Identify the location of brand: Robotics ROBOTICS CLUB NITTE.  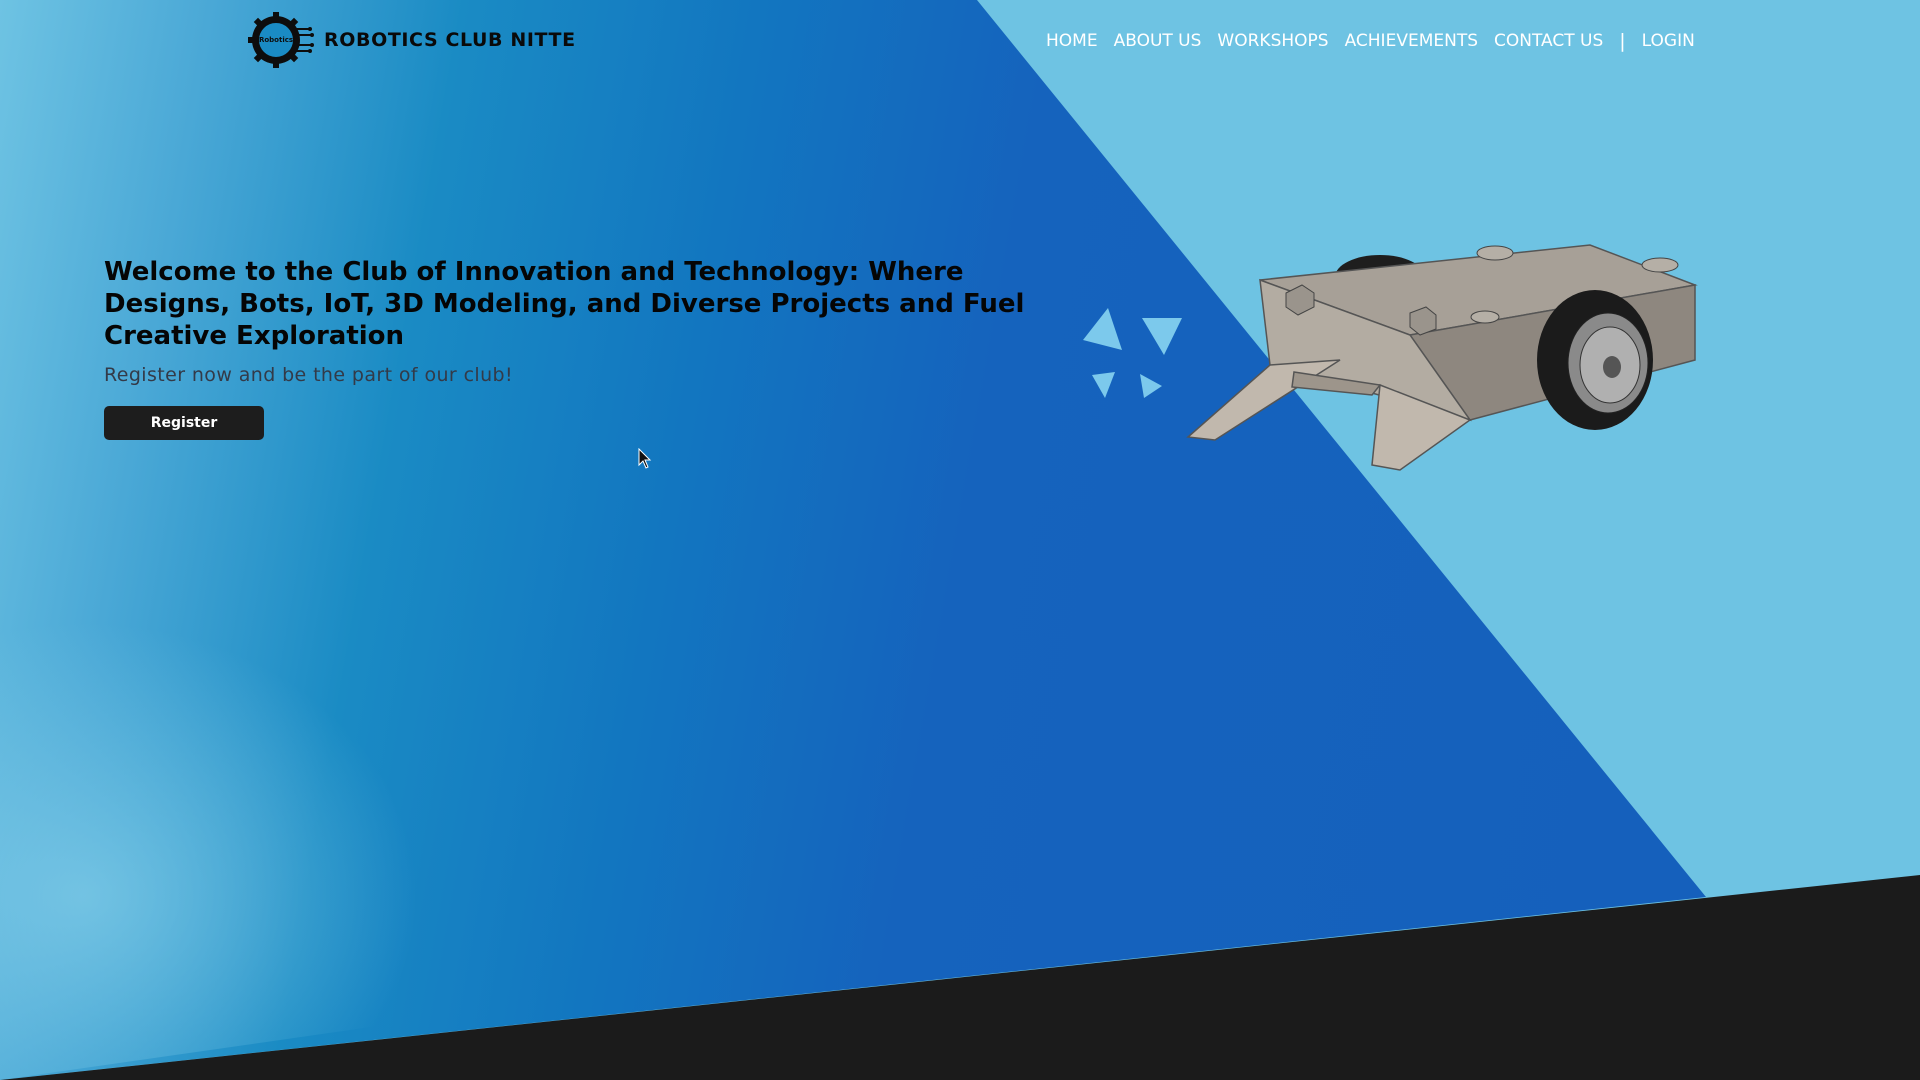
(411, 40).